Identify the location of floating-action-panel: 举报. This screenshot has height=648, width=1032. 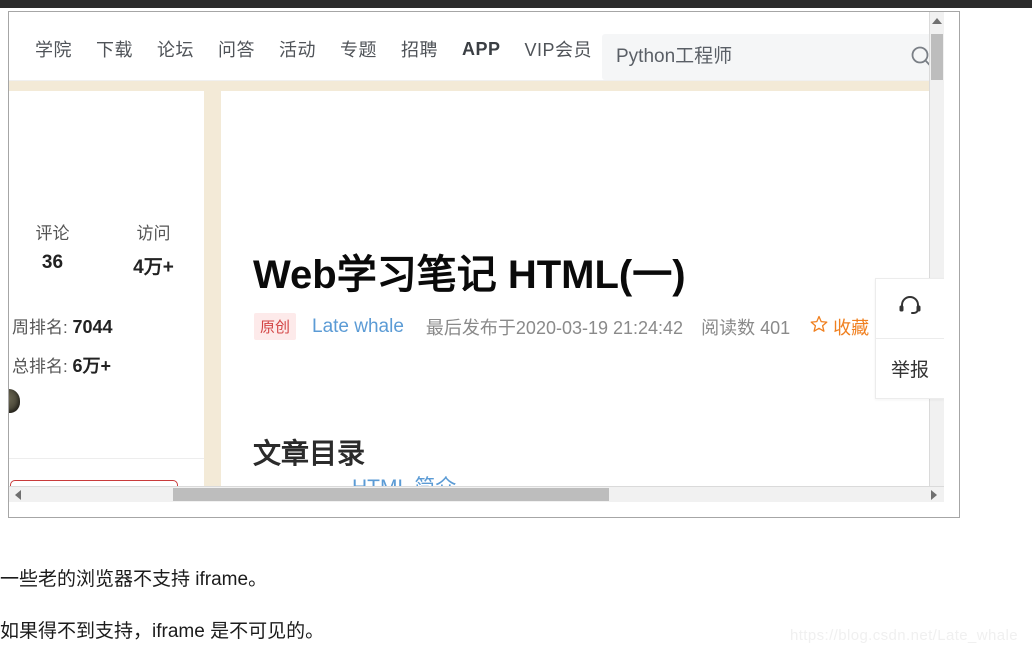
(909, 338).